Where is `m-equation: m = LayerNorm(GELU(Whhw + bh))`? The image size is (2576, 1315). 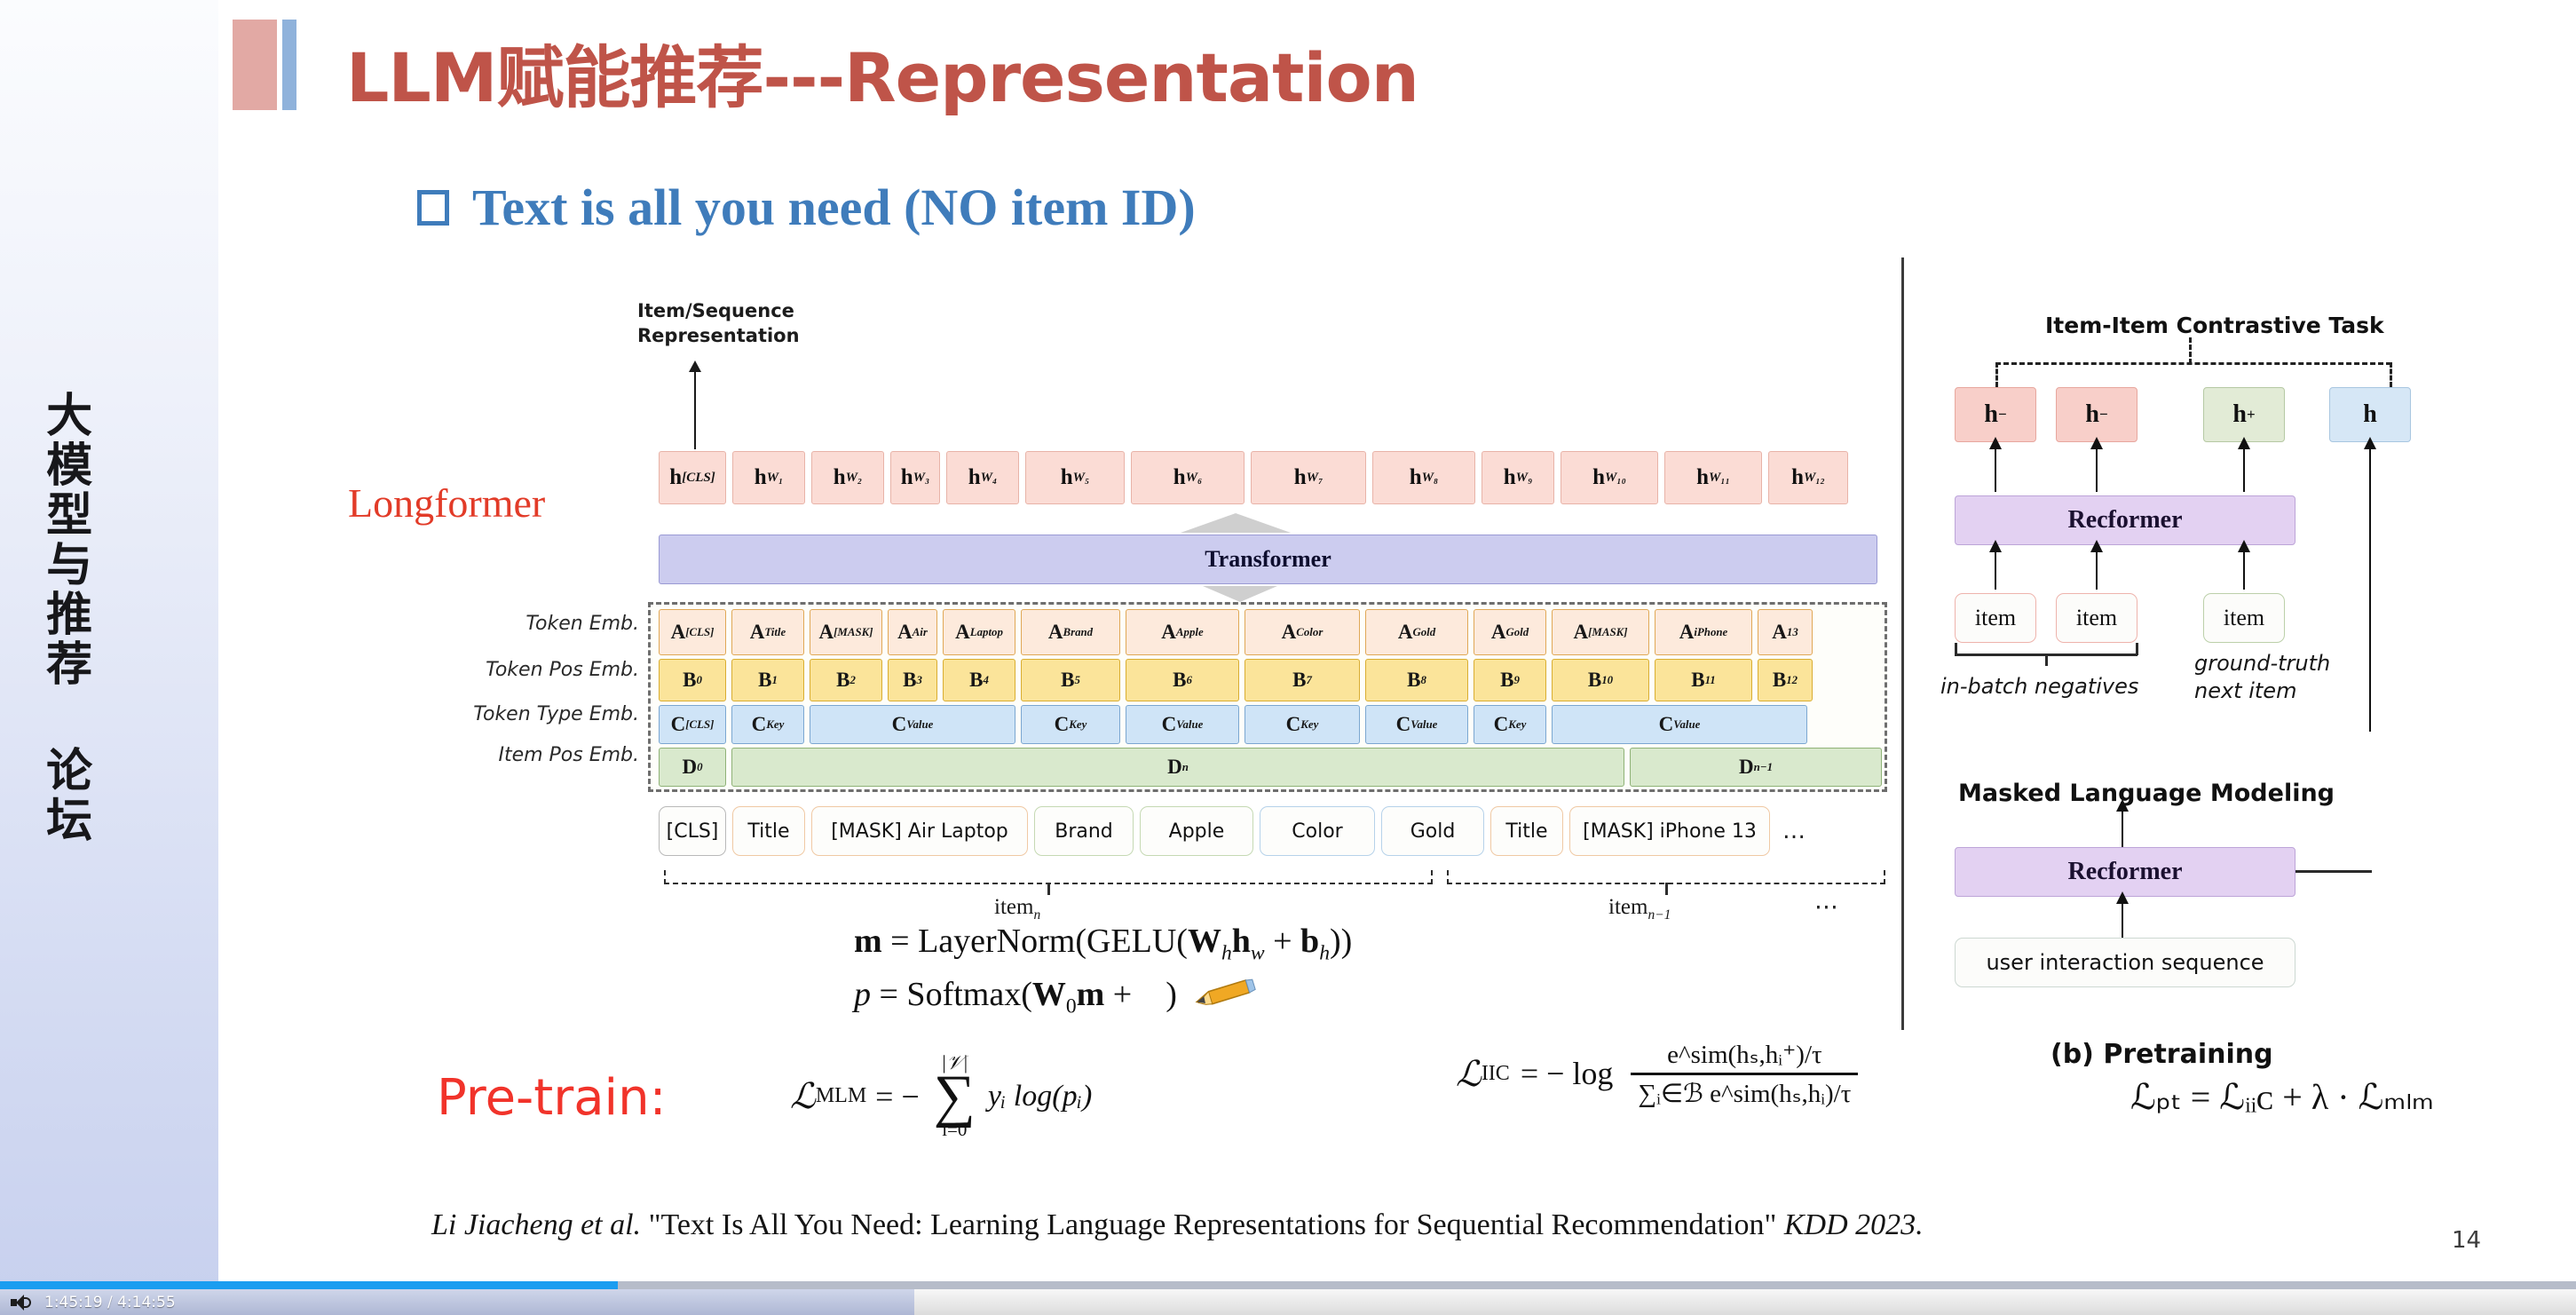
m-equation: m = LayerNorm(GELU(Whhw + bh)) is located at coordinates (1103, 944).